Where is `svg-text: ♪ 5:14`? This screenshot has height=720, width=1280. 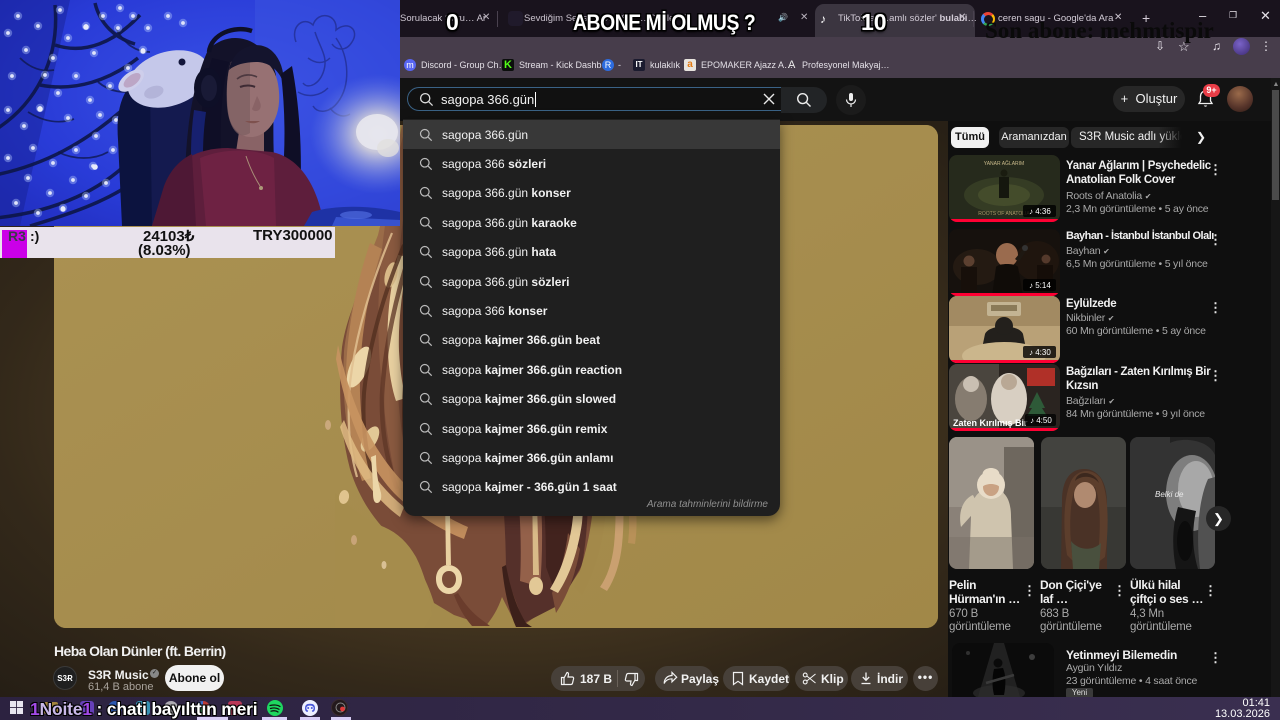
svg-text: ♪ 5:14 is located at coordinates (1040, 285).